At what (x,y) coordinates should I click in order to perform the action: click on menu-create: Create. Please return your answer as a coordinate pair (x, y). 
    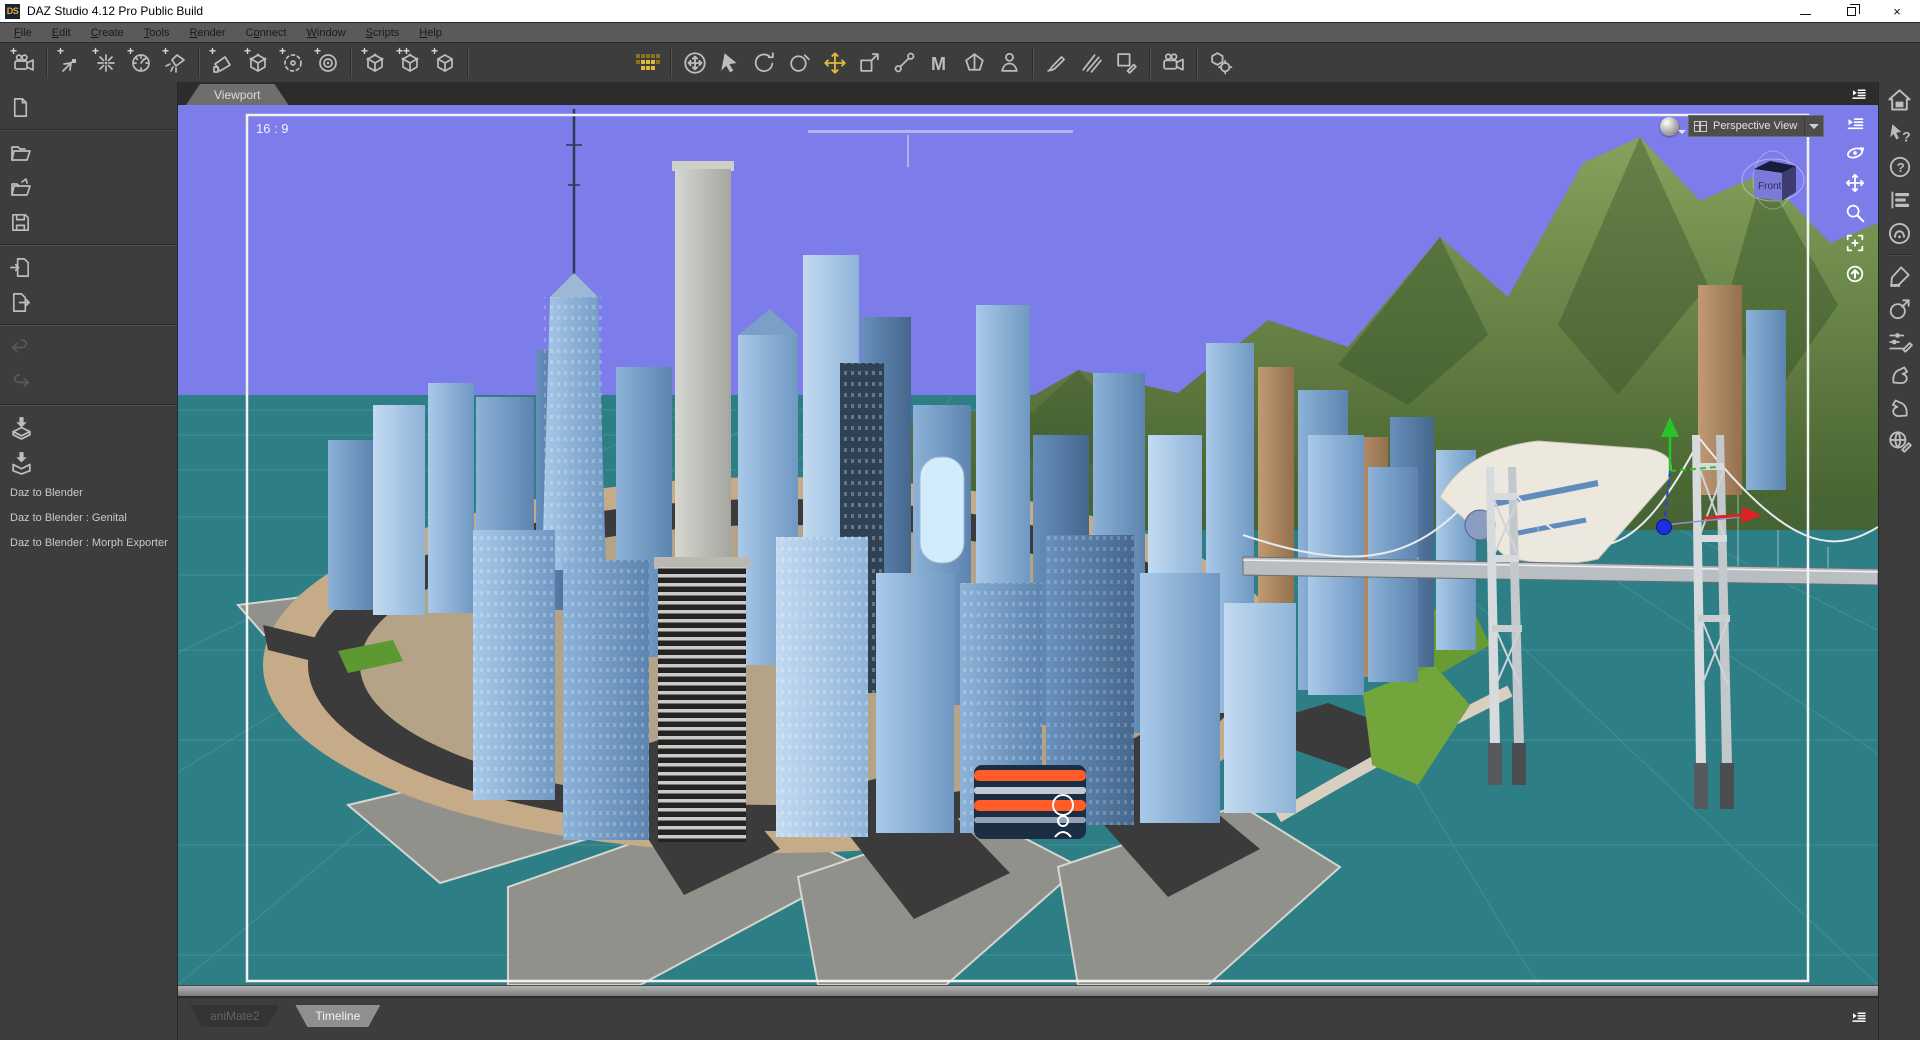
    Looking at the image, I should click on (107, 33).